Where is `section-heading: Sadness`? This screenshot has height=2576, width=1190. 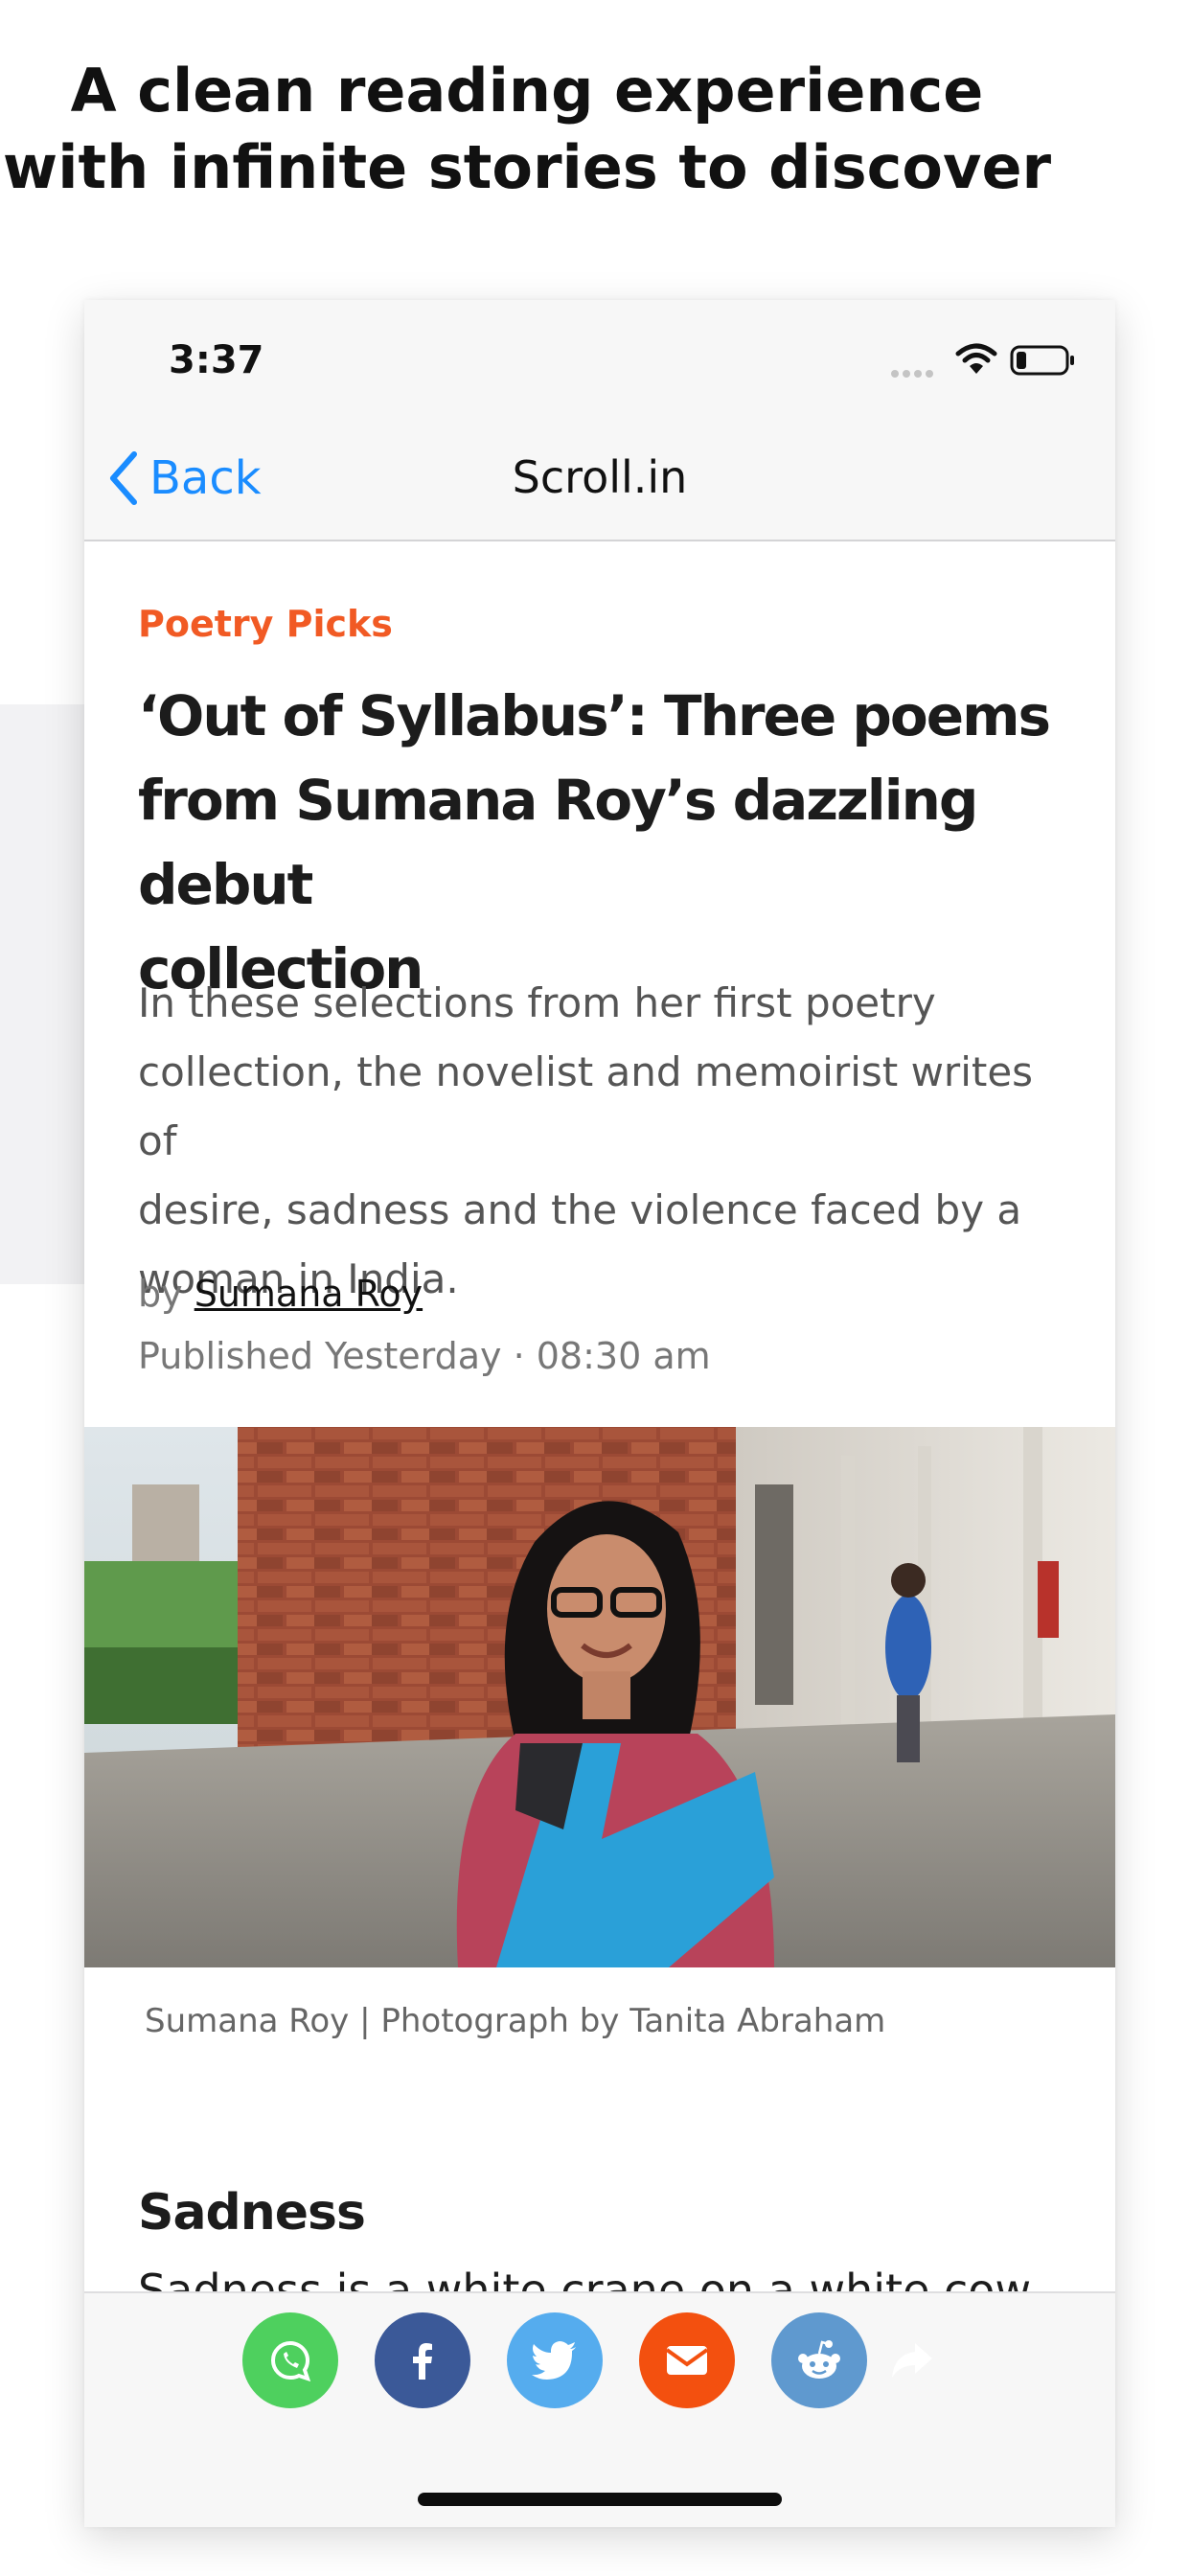
section-heading: Sadness is located at coordinates (252, 2213).